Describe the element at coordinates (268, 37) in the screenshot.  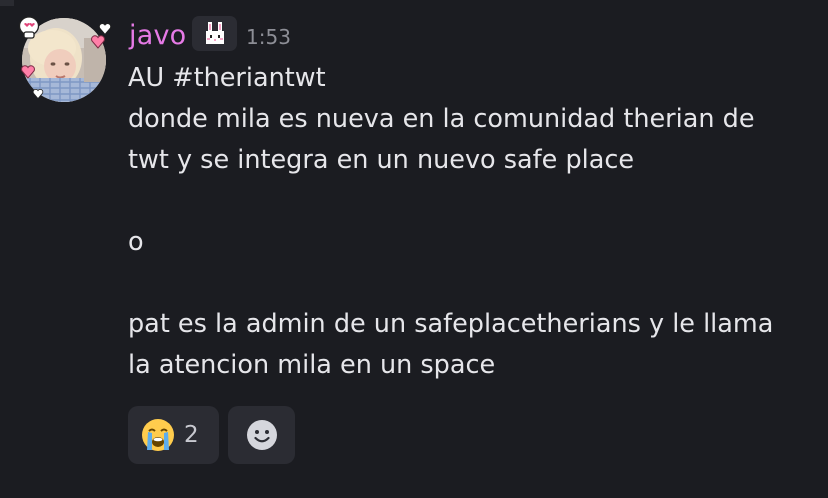
I see `message-timestamp: 1:53` at that location.